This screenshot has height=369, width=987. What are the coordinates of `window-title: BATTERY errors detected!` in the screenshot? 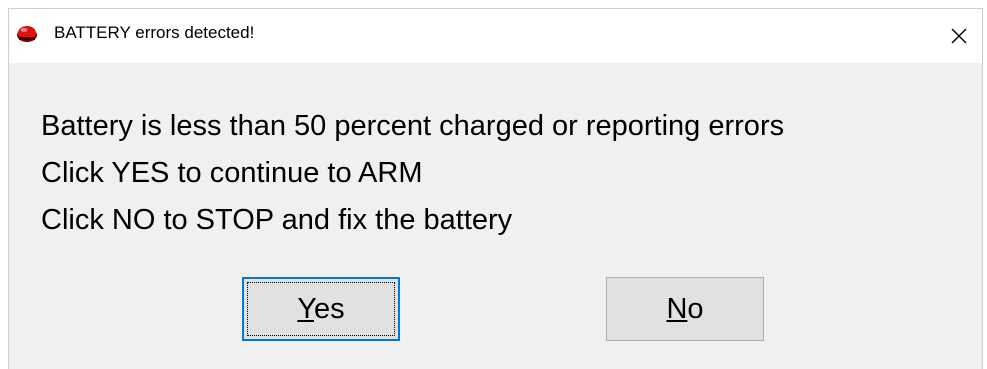 It's located at (154, 32).